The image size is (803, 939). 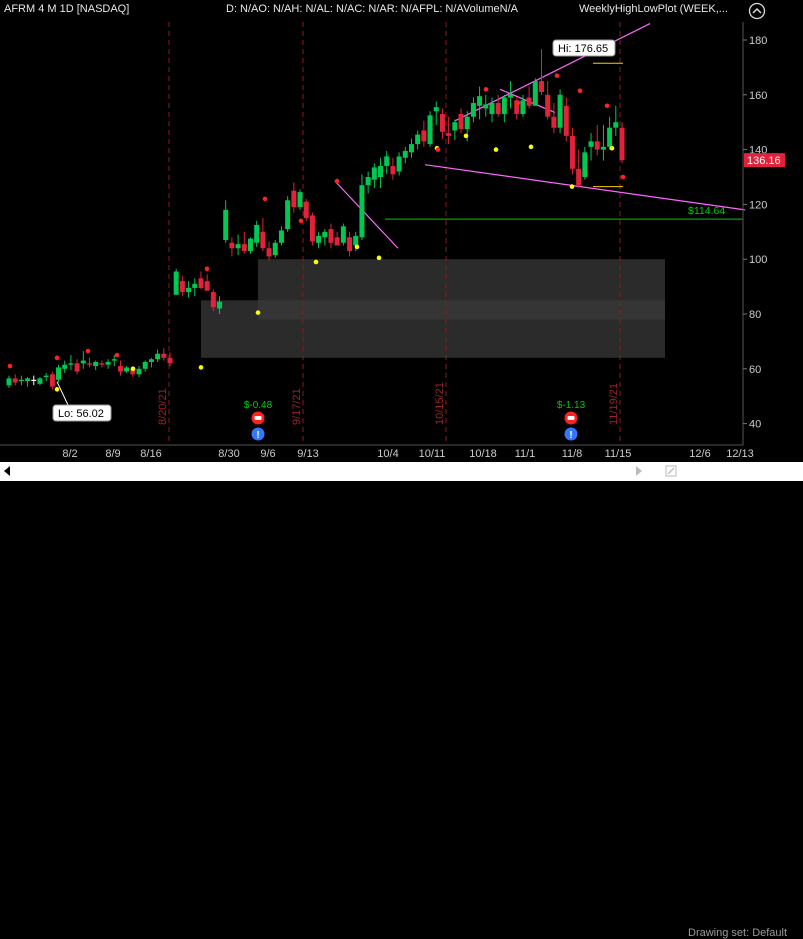 I want to click on chevron-up-icon, so click(x=757, y=11).